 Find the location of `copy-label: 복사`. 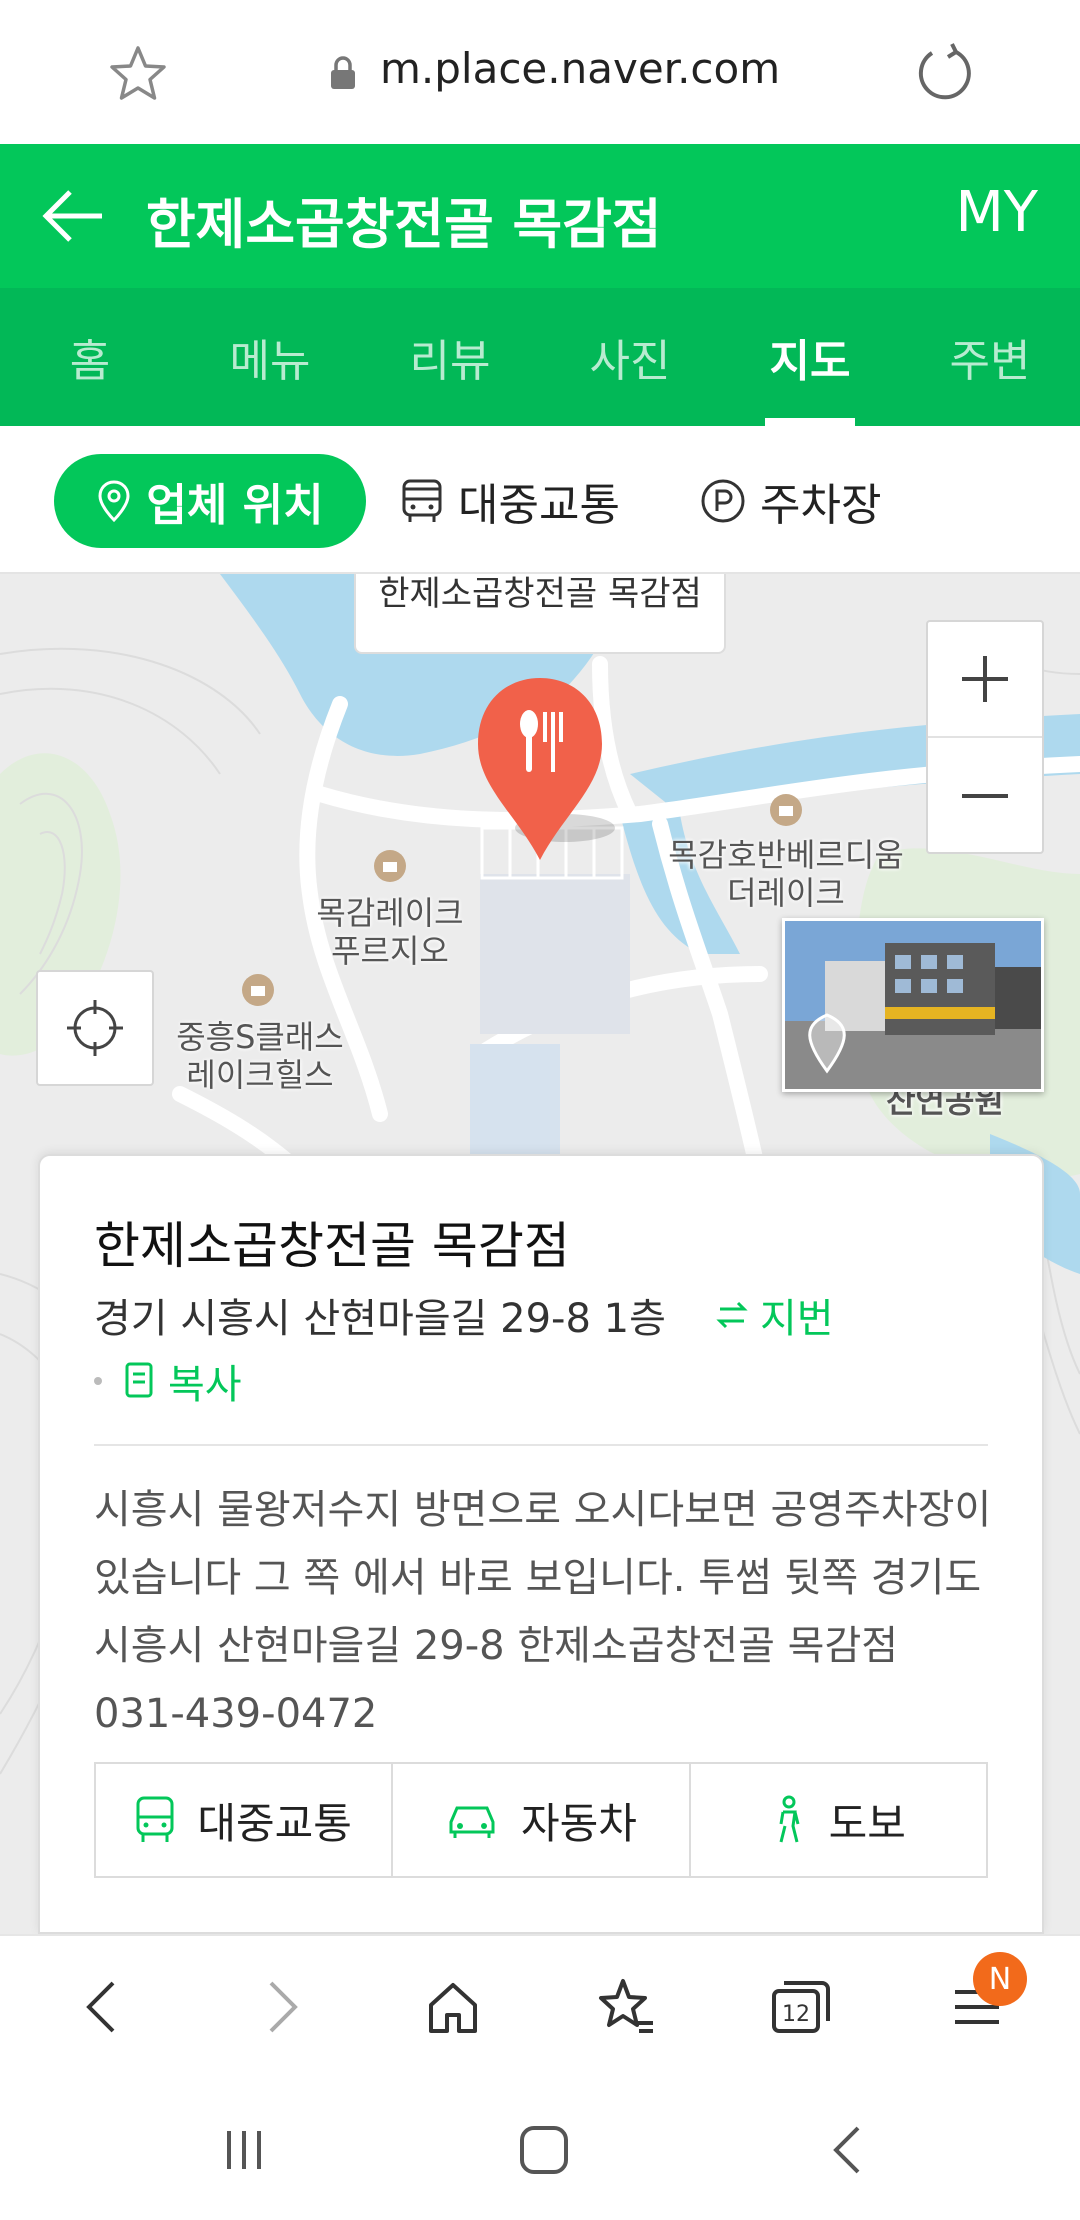

copy-label: 복사 is located at coordinates (205, 1385).